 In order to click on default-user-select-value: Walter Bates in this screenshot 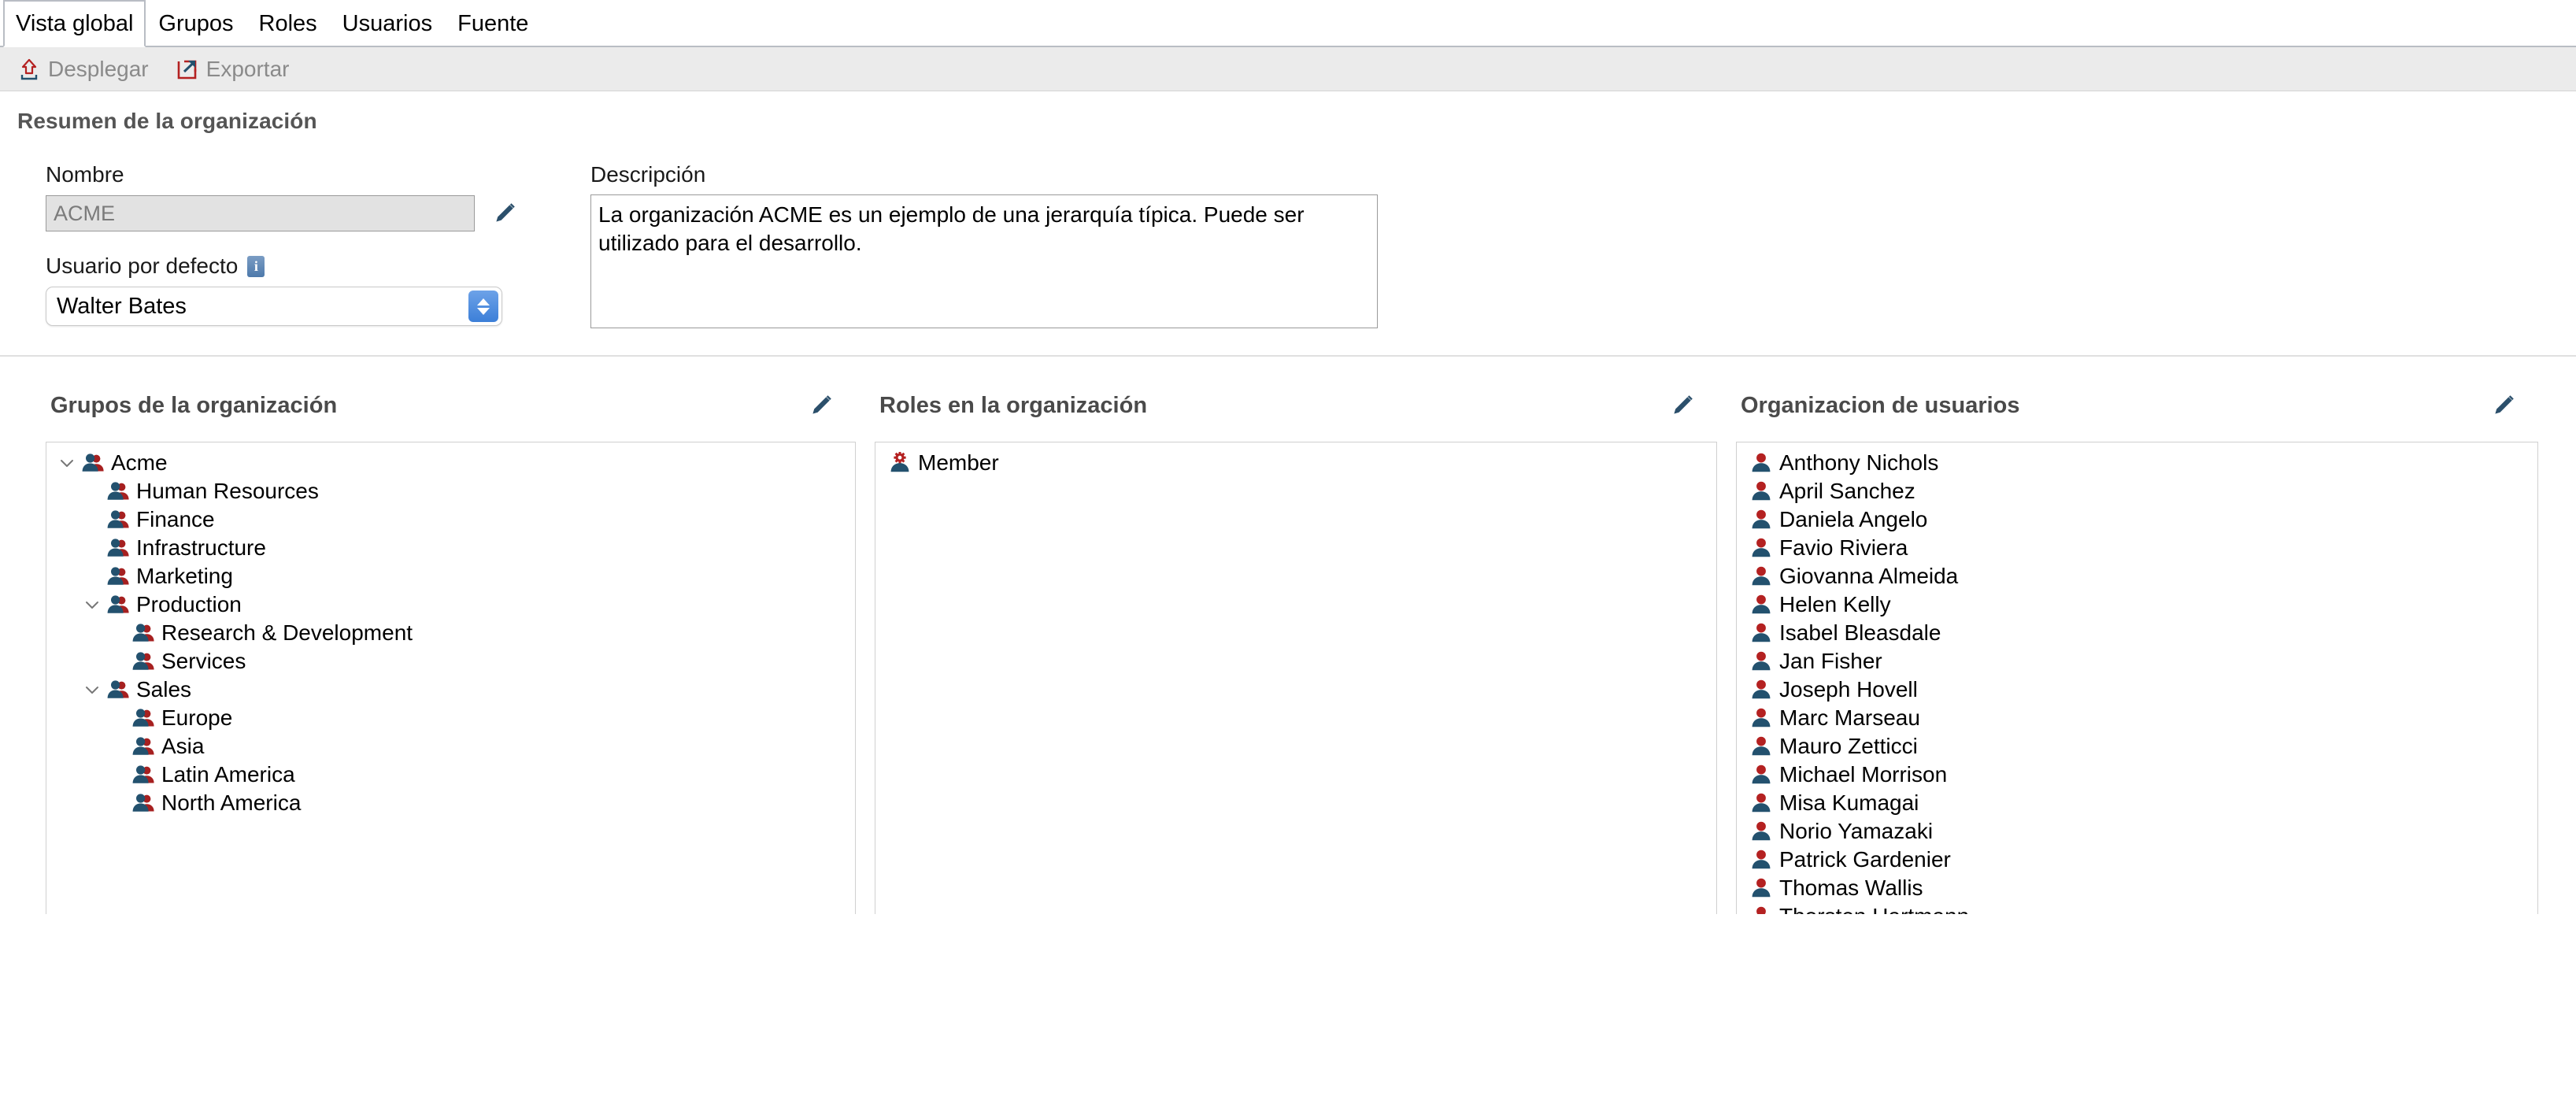, I will do `click(274, 306)`.